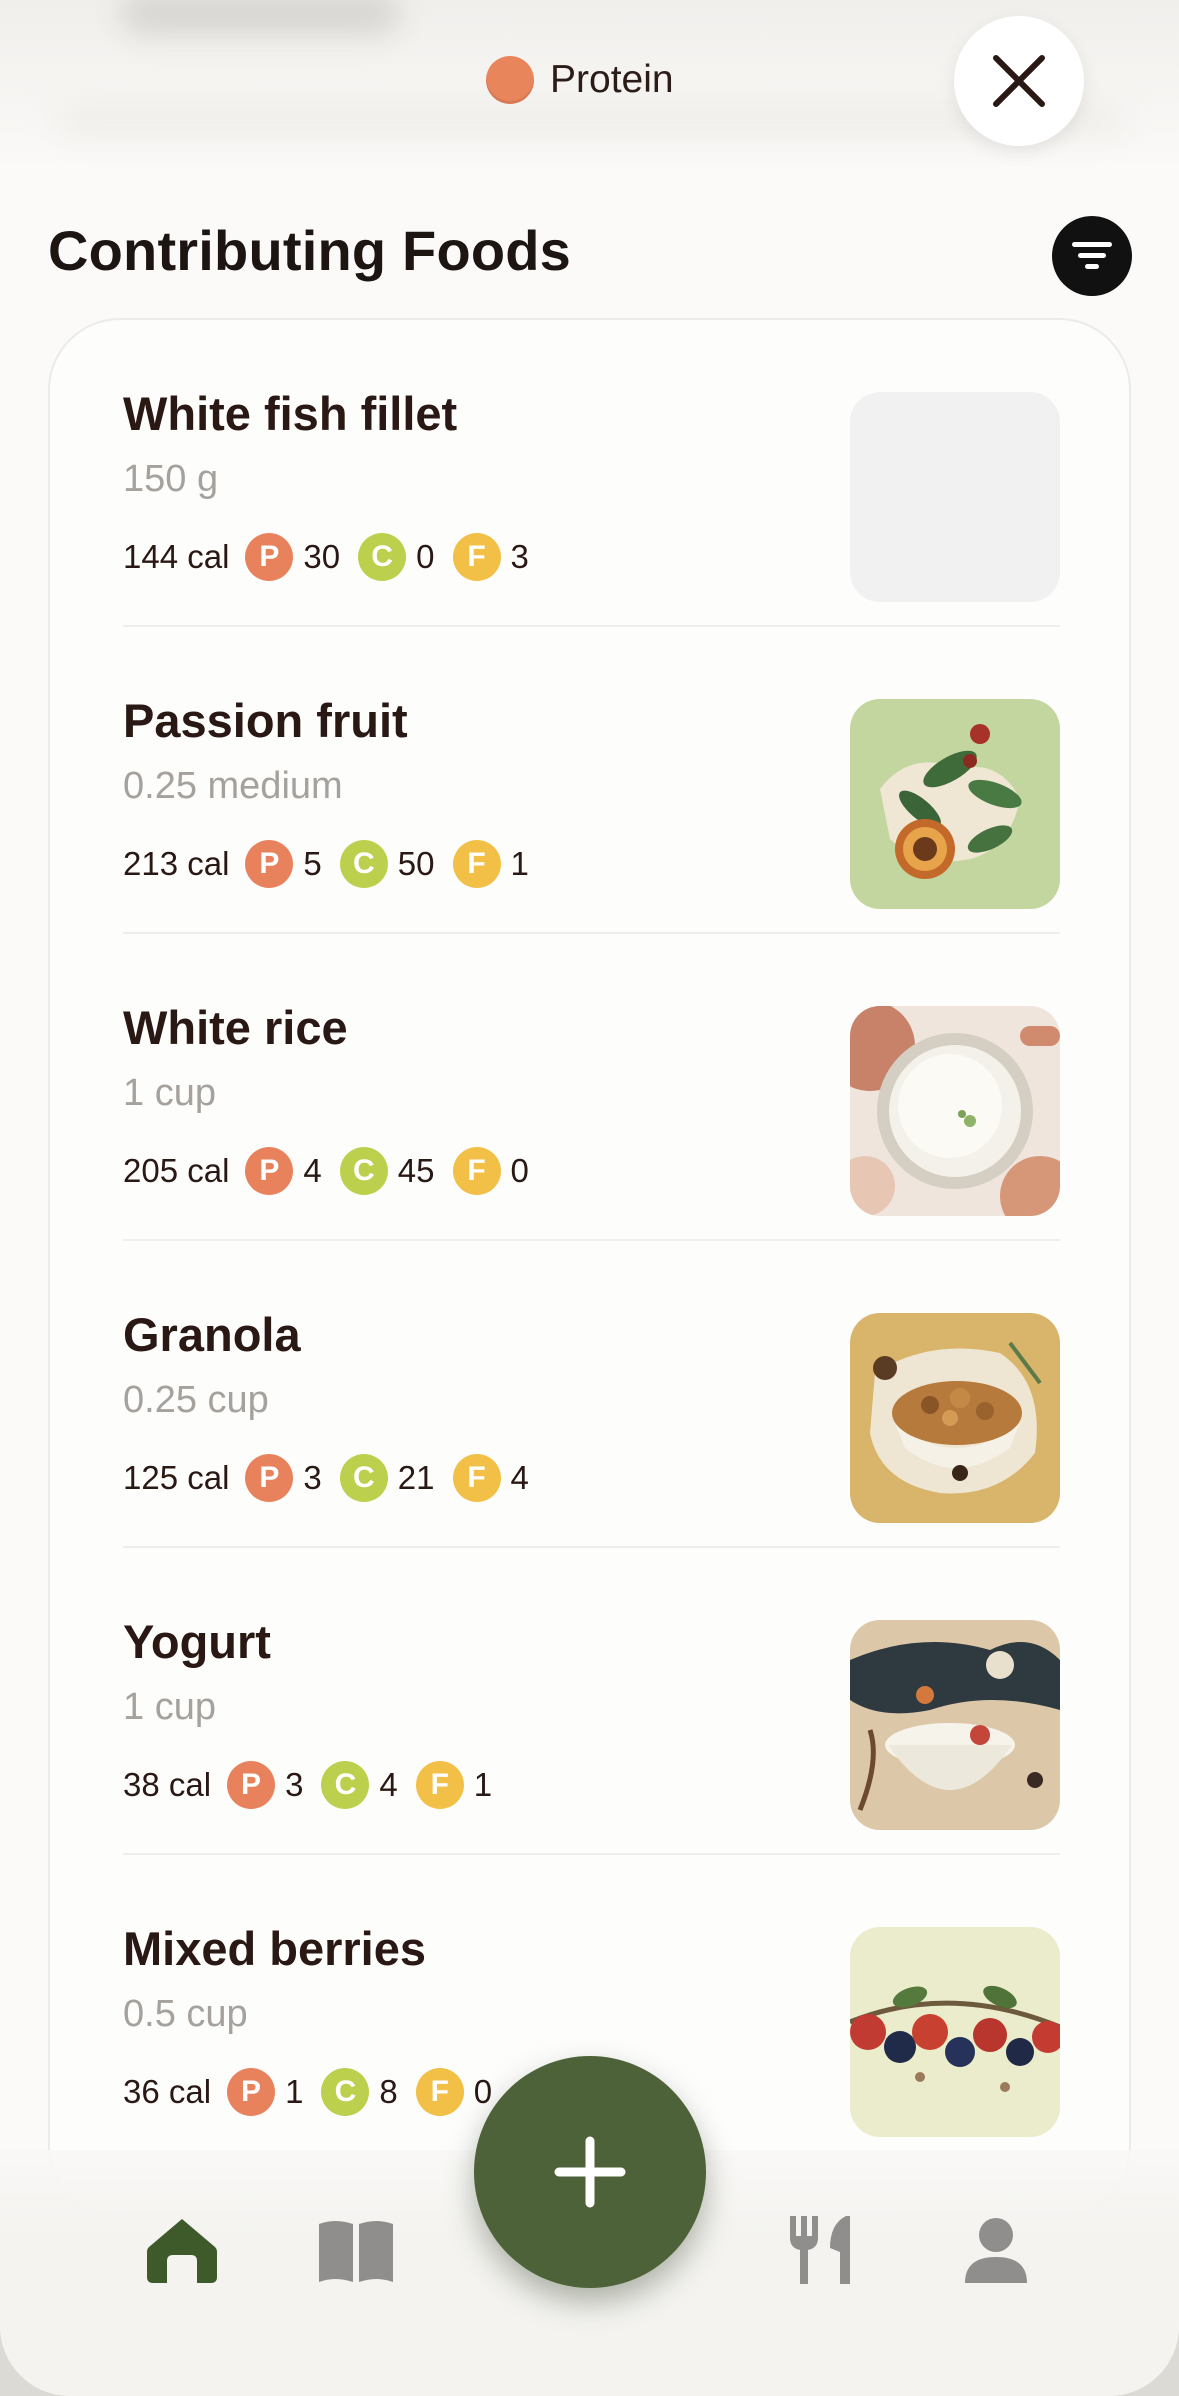 This screenshot has width=1179, height=2396. Describe the element at coordinates (322, 556) in the screenshot. I see `protein-value: 30` at that location.